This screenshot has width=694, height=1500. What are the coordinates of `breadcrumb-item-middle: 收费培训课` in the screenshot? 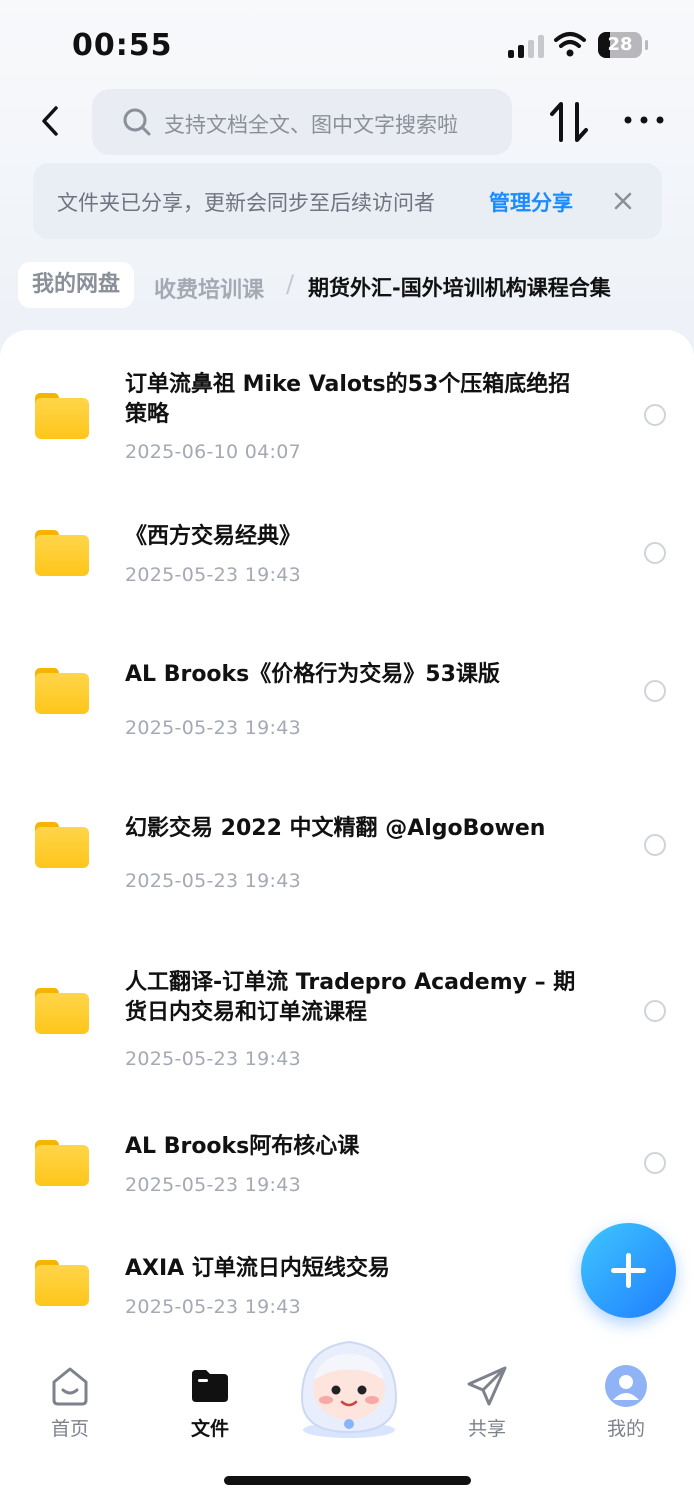 It's located at (209, 288).